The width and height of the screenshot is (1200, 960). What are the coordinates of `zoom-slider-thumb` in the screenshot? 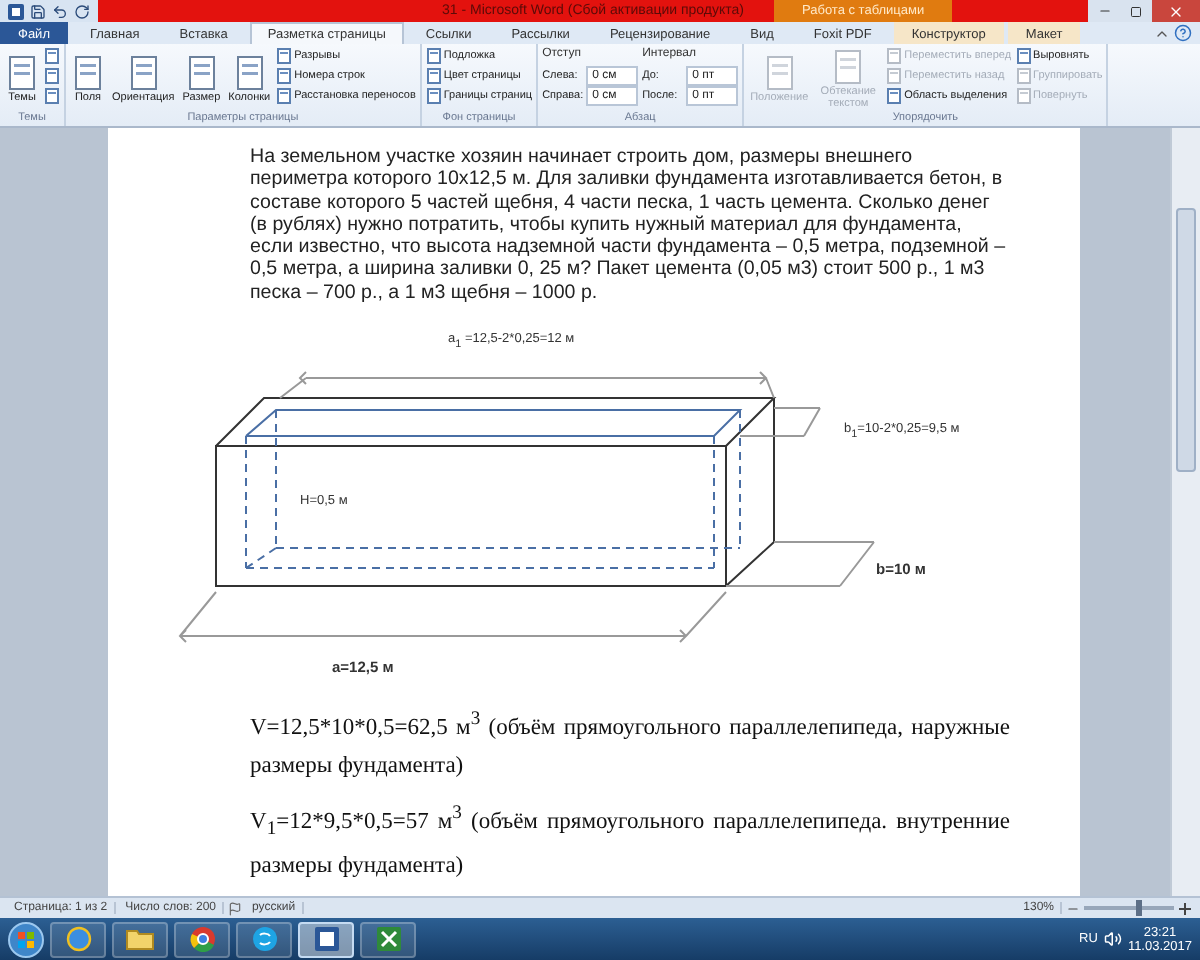 It's located at (1138, 908).